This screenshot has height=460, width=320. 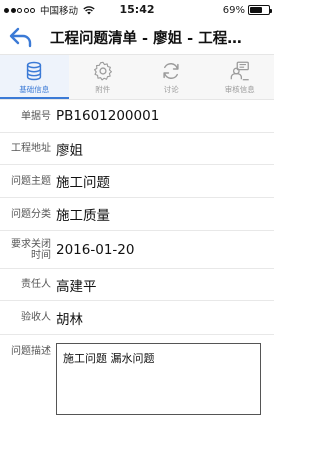 What do you see at coordinates (31, 351) in the screenshot?
I see `field-label: 问题描述` at bounding box center [31, 351].